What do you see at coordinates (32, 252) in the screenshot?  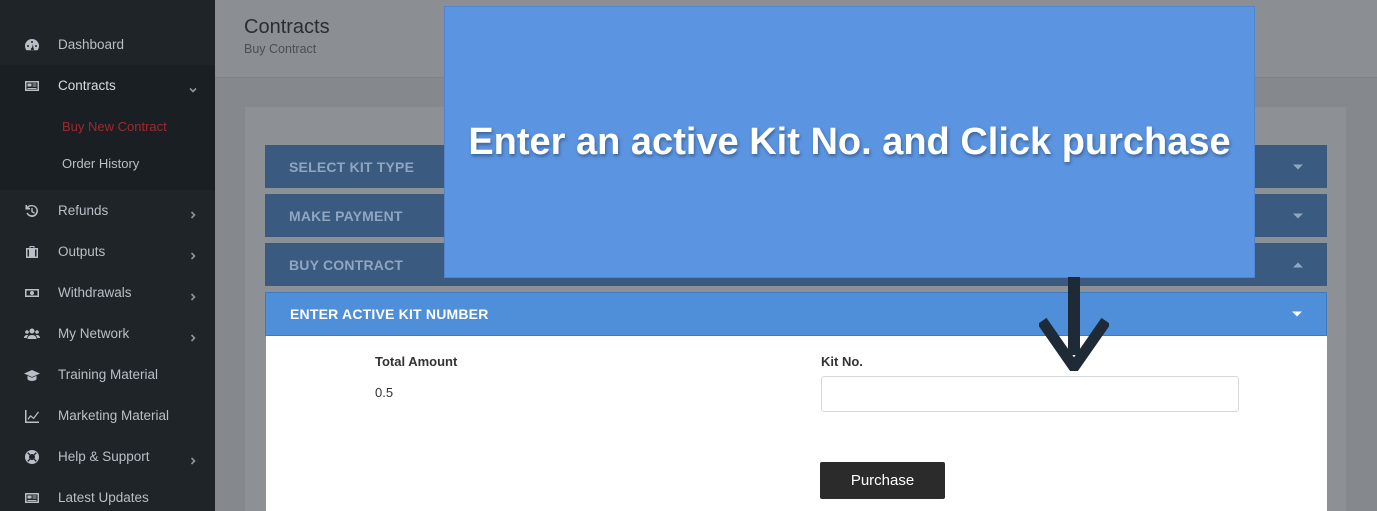 I see `briefcase-icon` at bounding box center [32, 252].